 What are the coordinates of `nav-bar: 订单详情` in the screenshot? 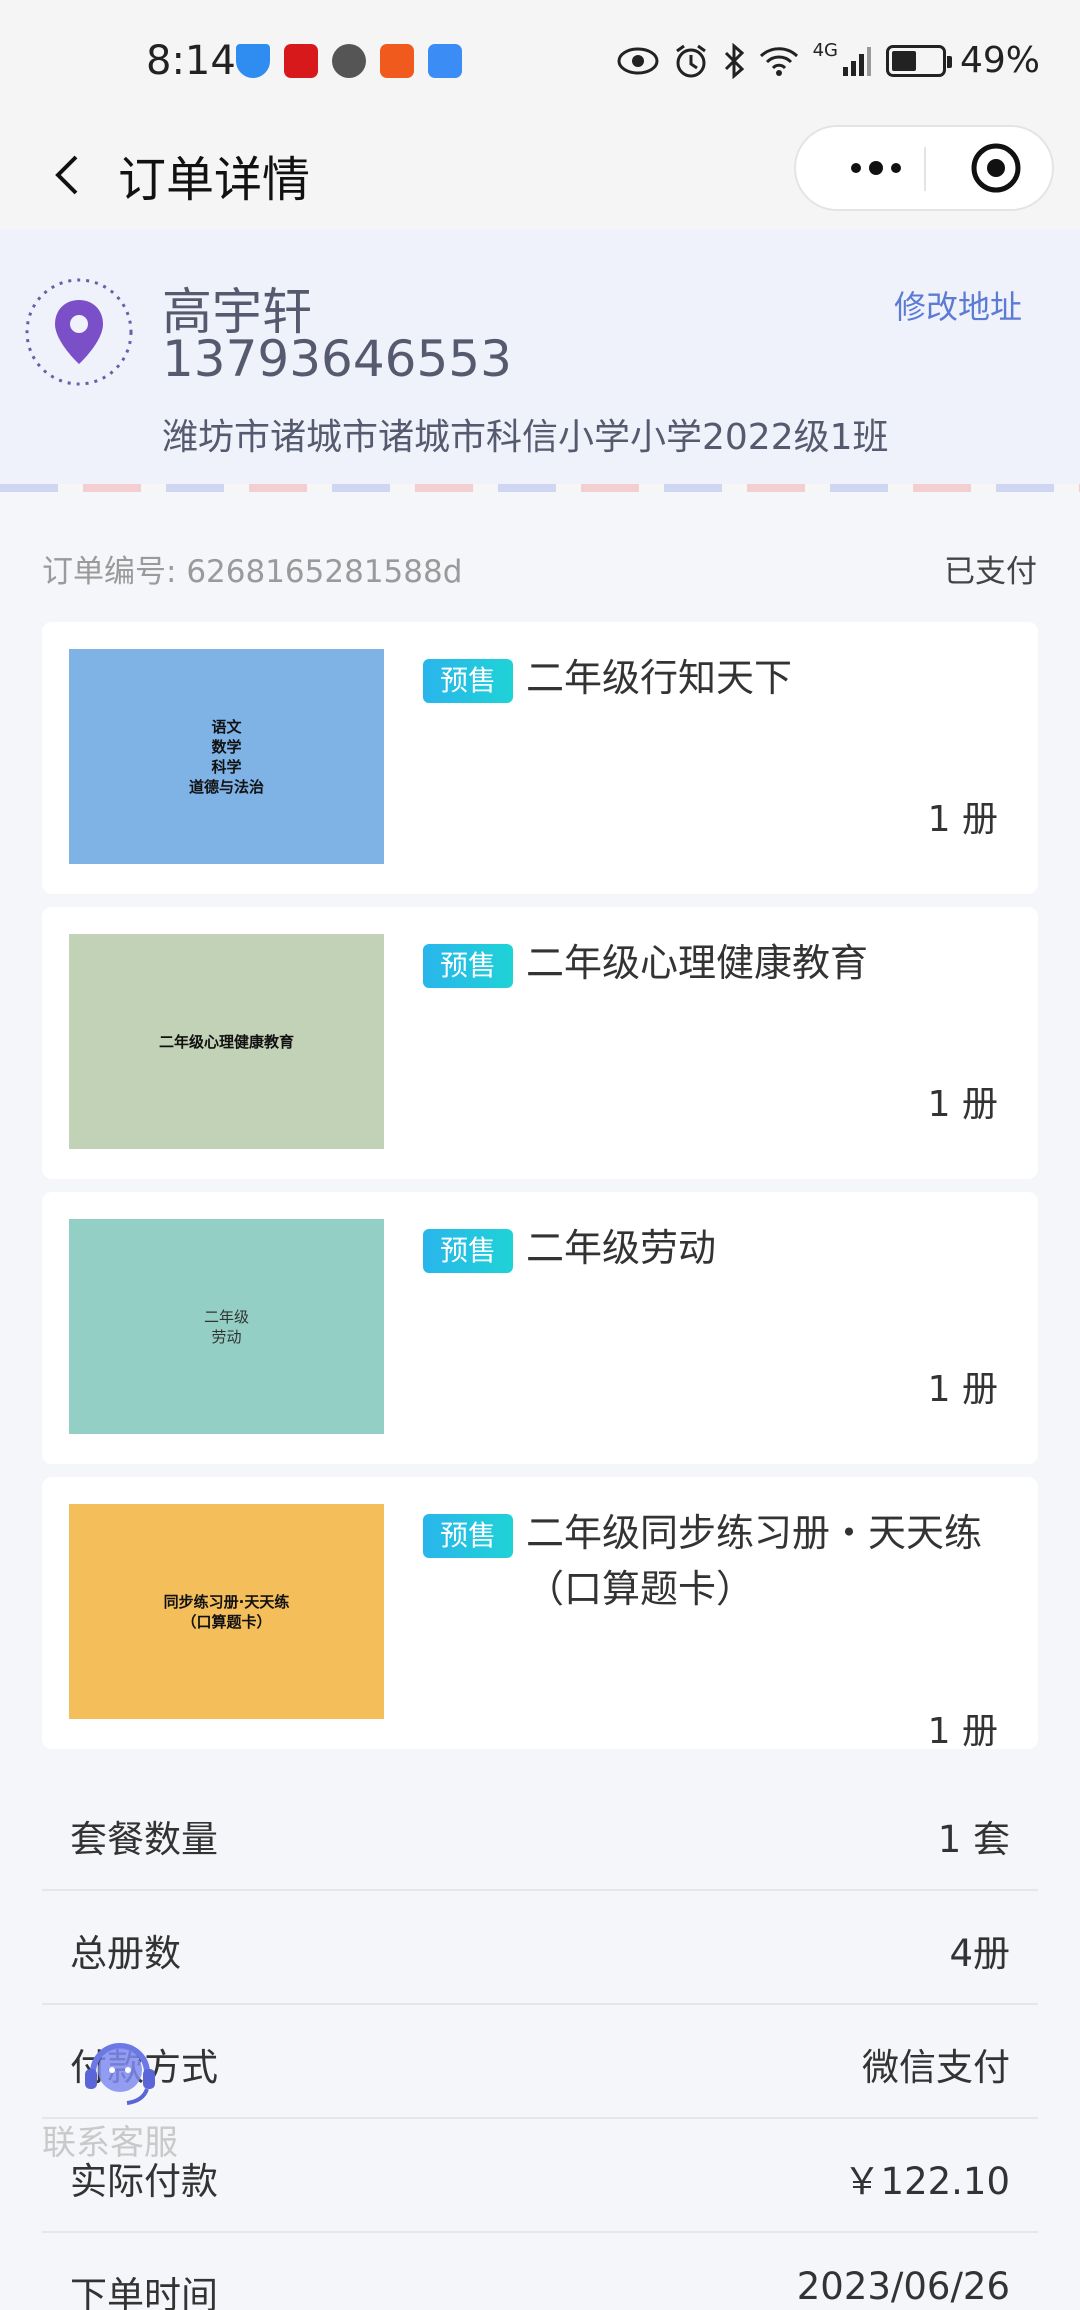 It's located at (540, 177).